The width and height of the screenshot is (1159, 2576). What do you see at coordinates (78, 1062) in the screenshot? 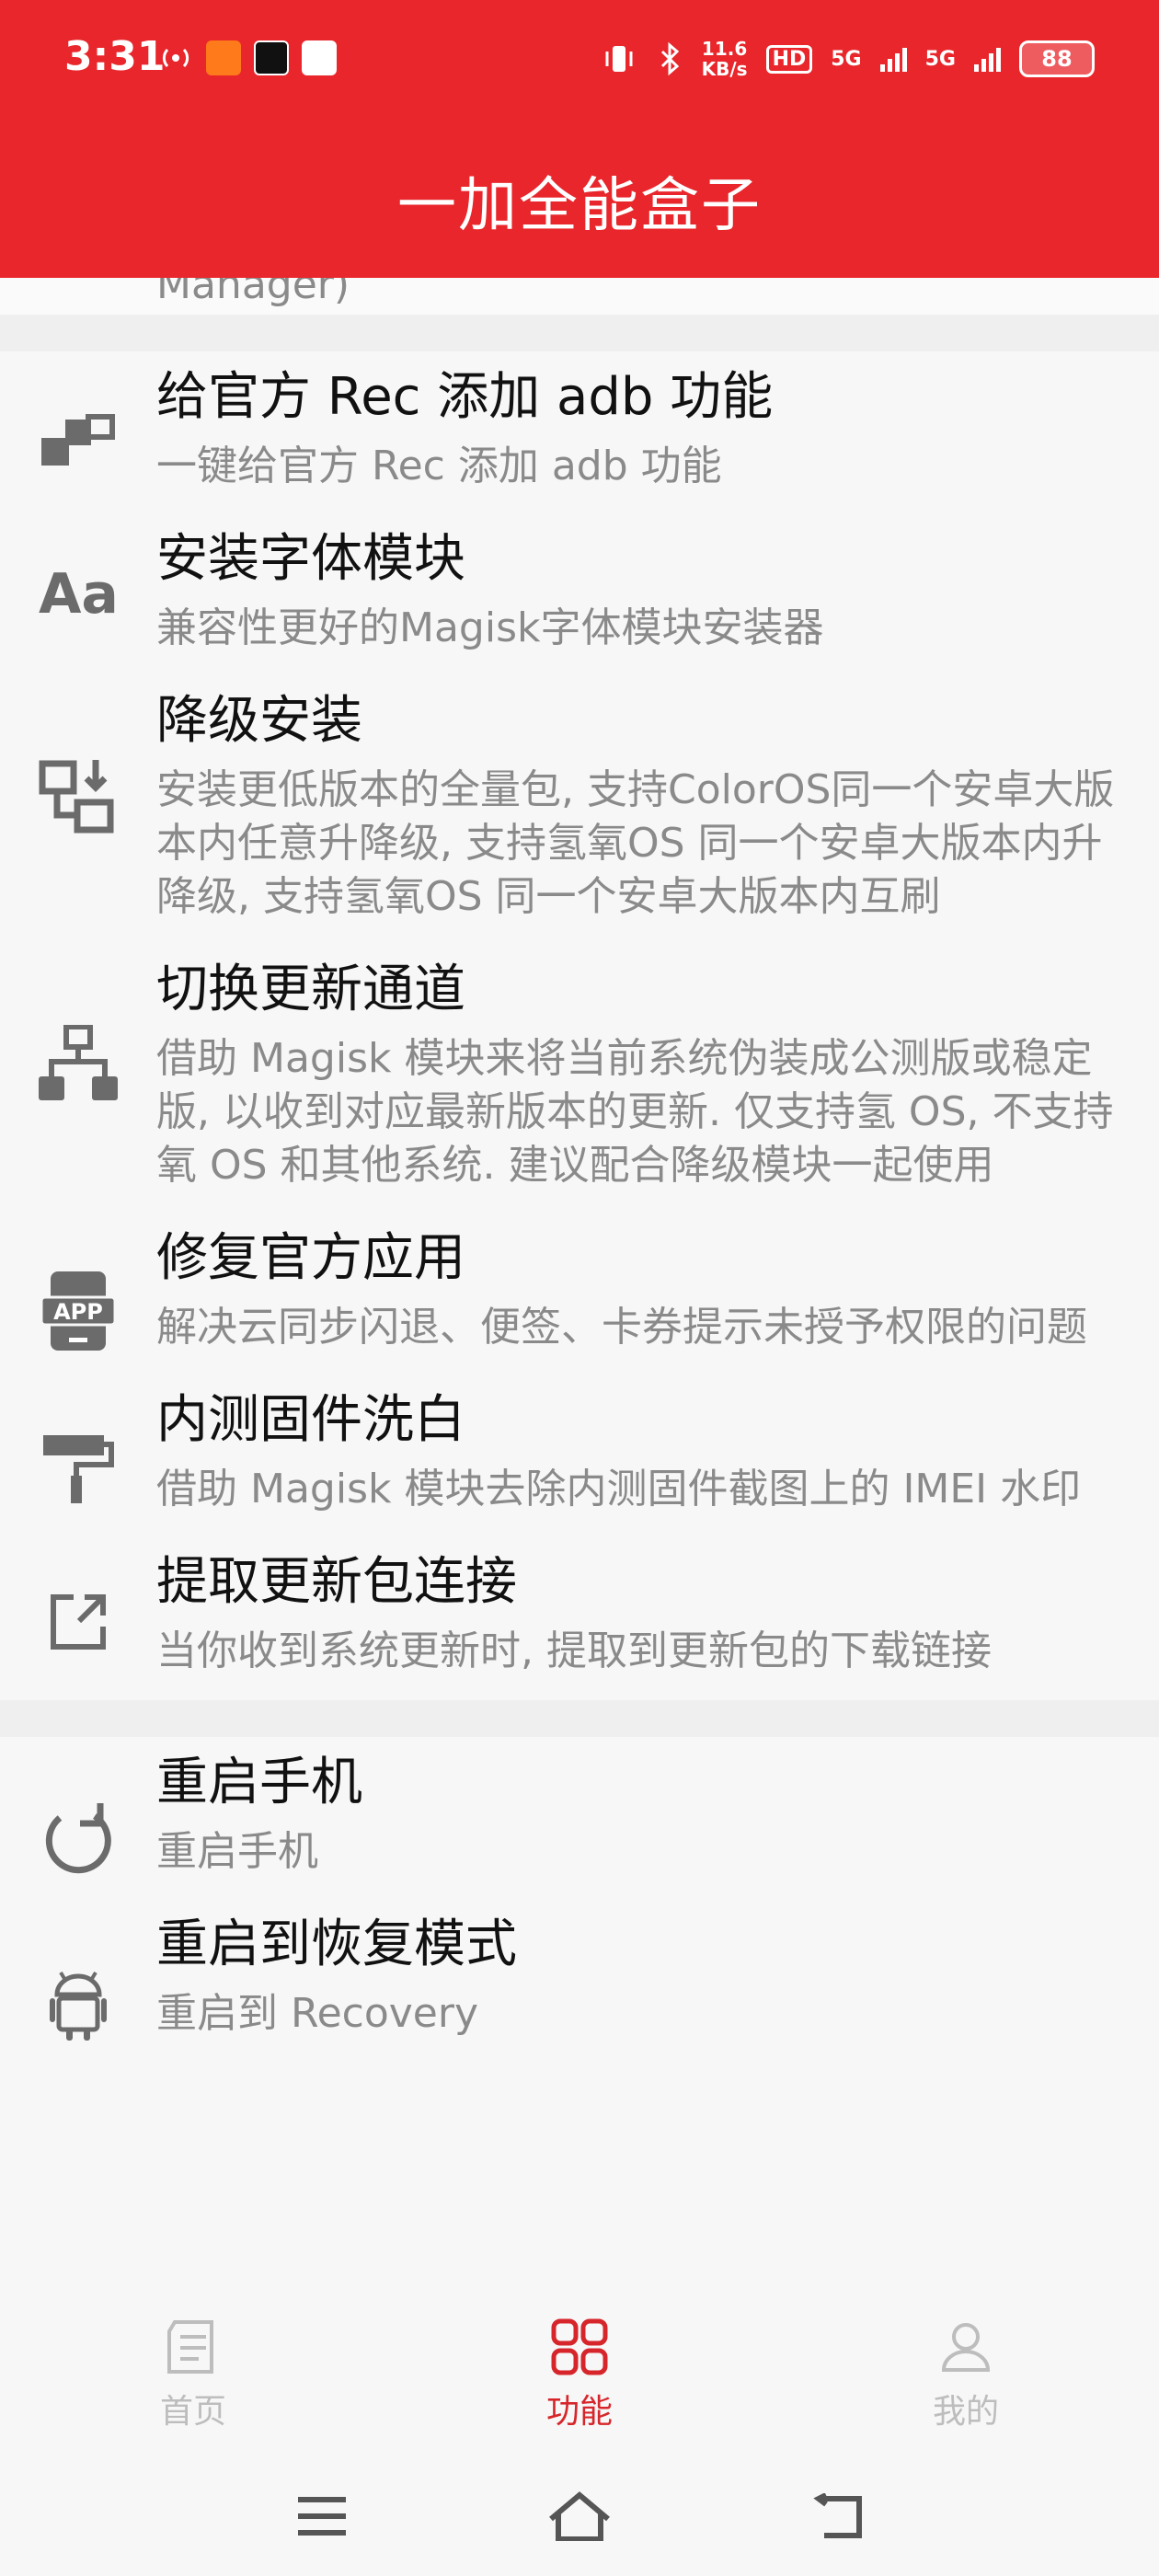
I see `hierarchy-icon` at bounding box center [78, 1062].